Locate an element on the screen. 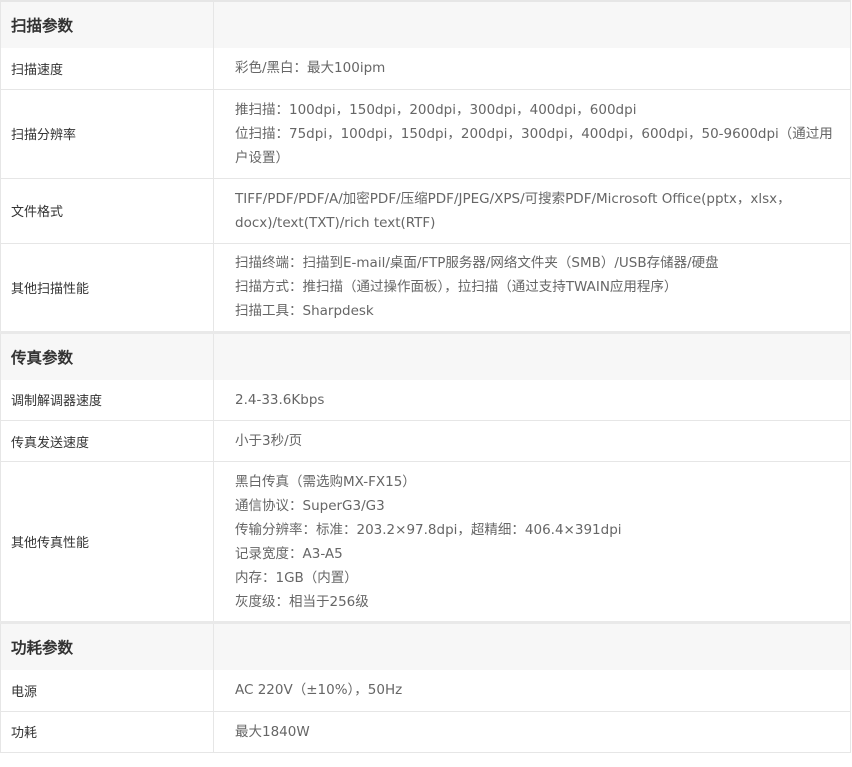  spec-label: 其他扫描性能 is located at coordinates (107, 288).